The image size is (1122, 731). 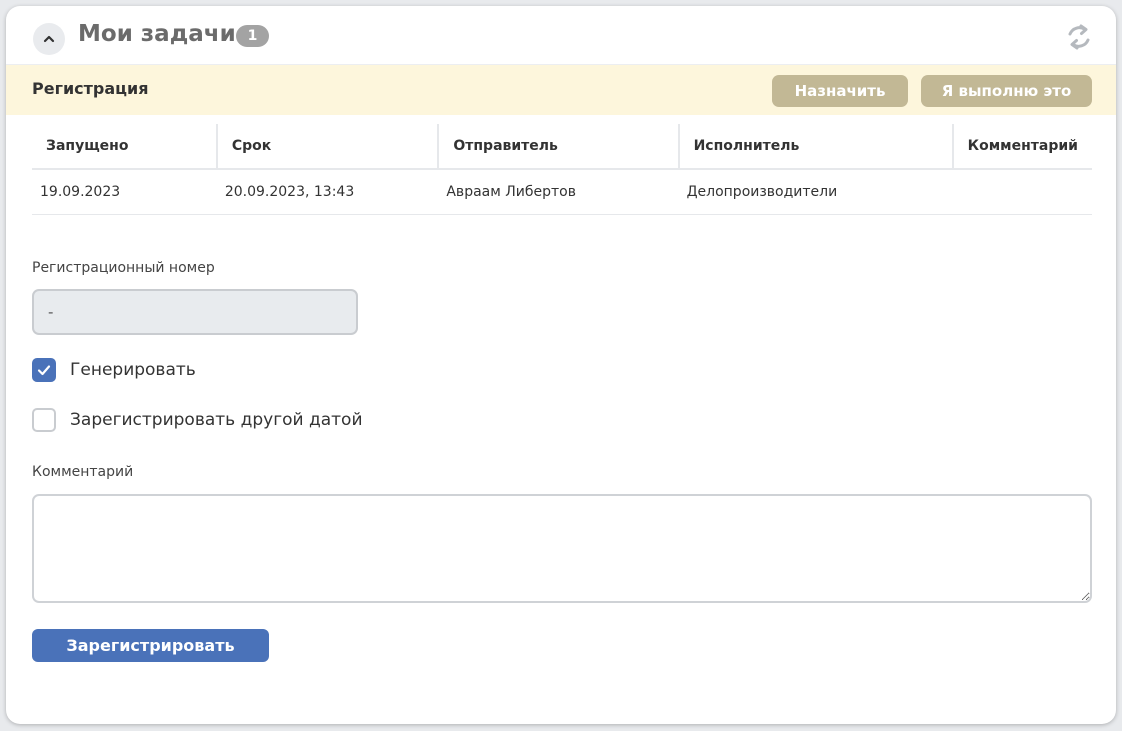 What do you see at coordinates (561, 90) in the screenshot?
I see `task-bar: Регистрация Назначить Я выполню это` at bounding box center [561, 90].